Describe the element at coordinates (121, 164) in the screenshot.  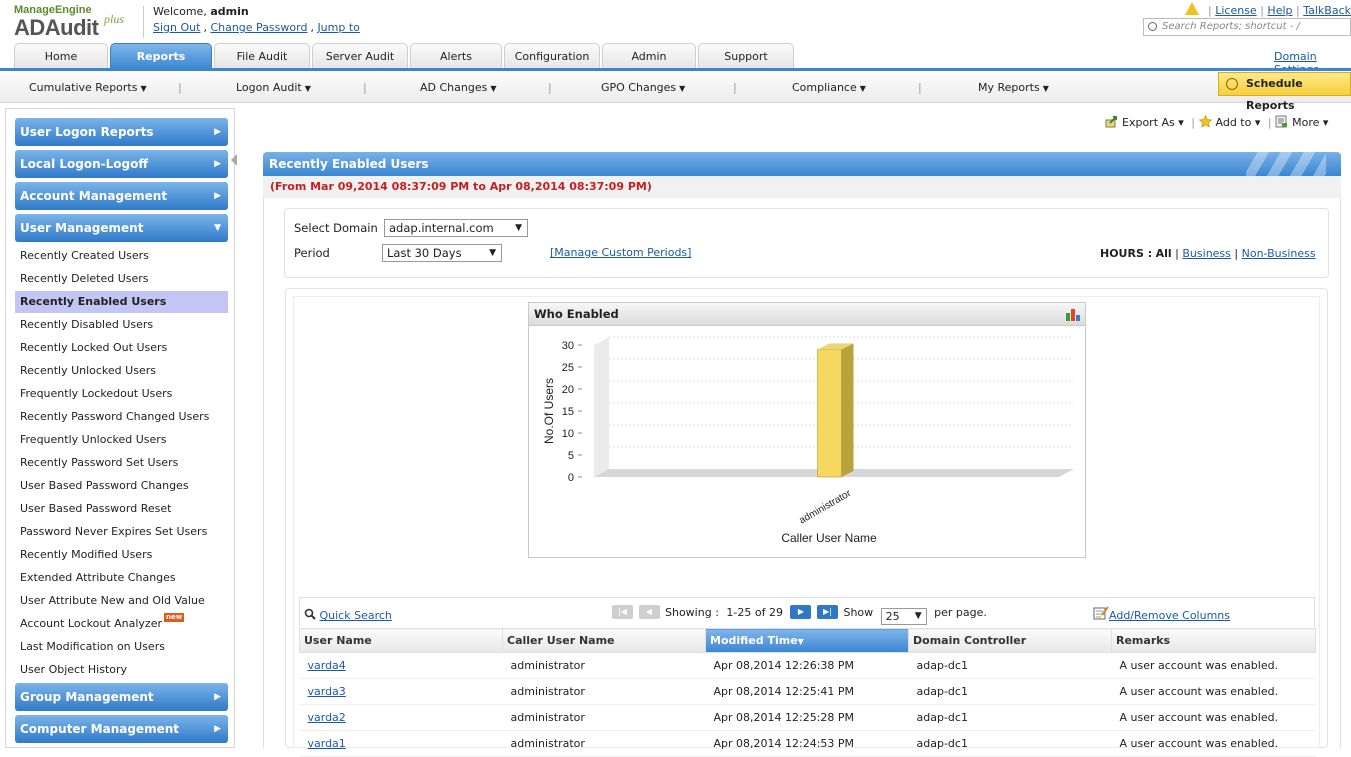
I see `sidebar-section-local-logon-logoff: Local Logon-Logoff▶` at that location.